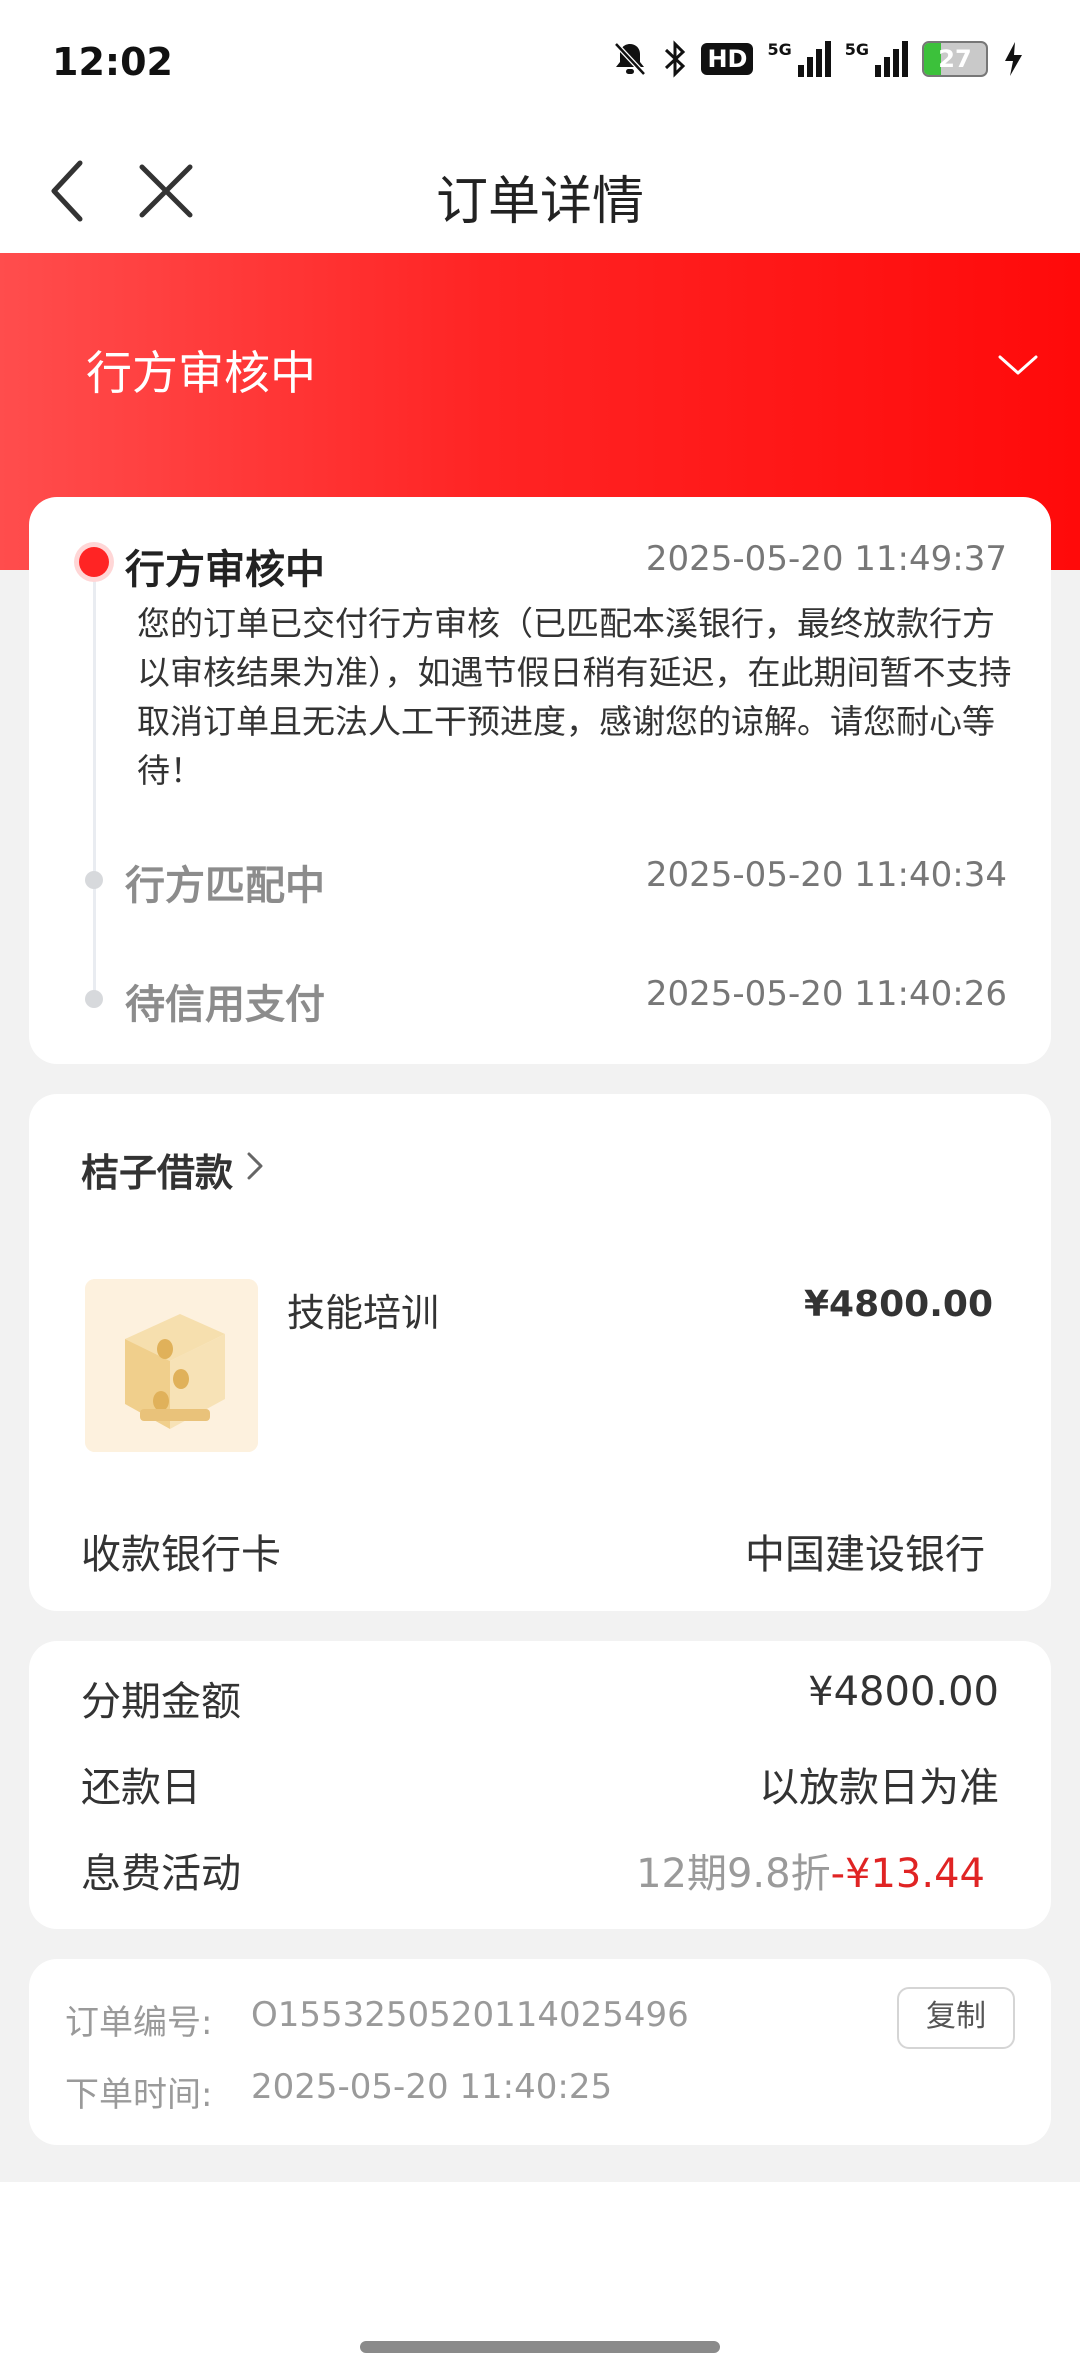  I want to click on order-number-value: O1553250520114025496, so click(470, 2015).